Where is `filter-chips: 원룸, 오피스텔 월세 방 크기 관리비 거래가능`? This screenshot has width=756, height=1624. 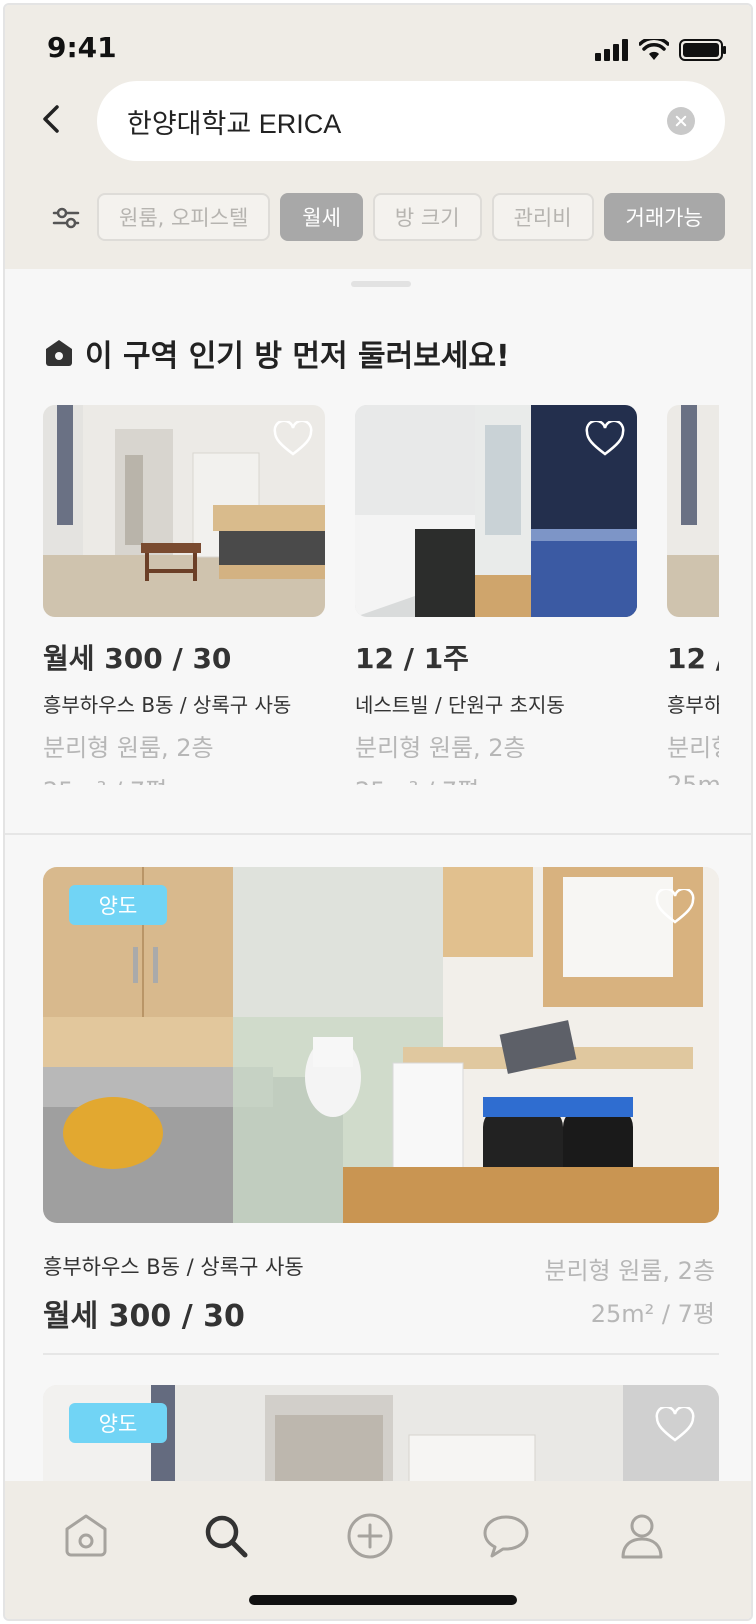 filter-chips: 원룸, 오피스텔 월세 방 크기 관리비 거래가능 is located at coordinates (411, 217).